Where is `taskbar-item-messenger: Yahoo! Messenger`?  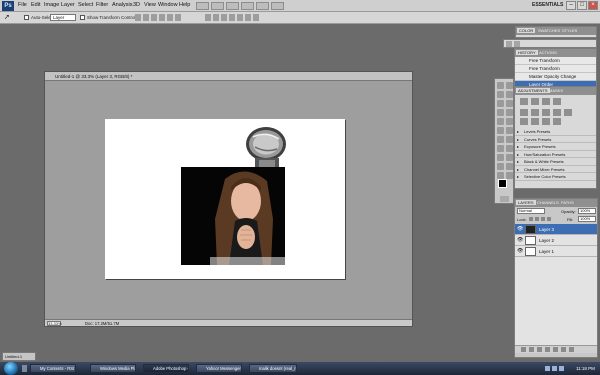
taskbar-item-messenger: Yahoo! Messenger is located at coordinates (219, 368).